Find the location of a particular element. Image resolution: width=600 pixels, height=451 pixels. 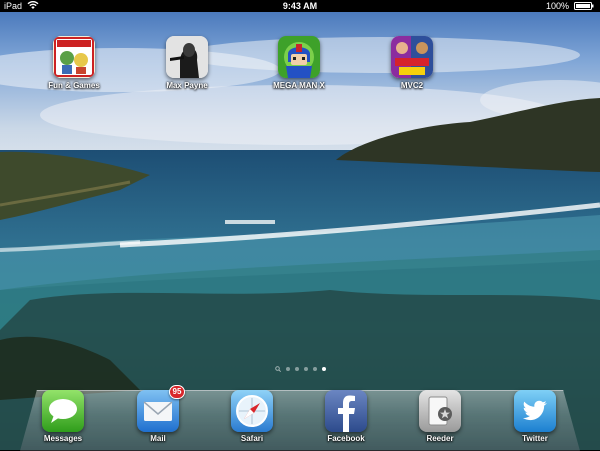

mail-icon: 95 is located at coordinates (161, 408).